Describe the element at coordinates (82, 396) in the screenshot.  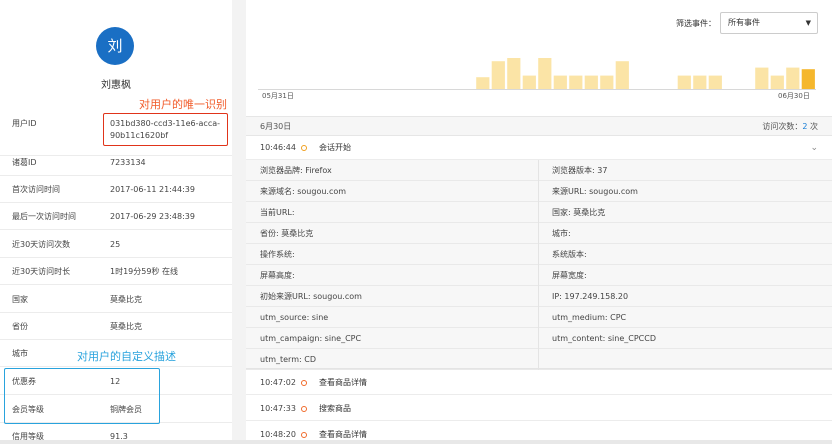
I see `annotation-box-custom-fields` at that location.